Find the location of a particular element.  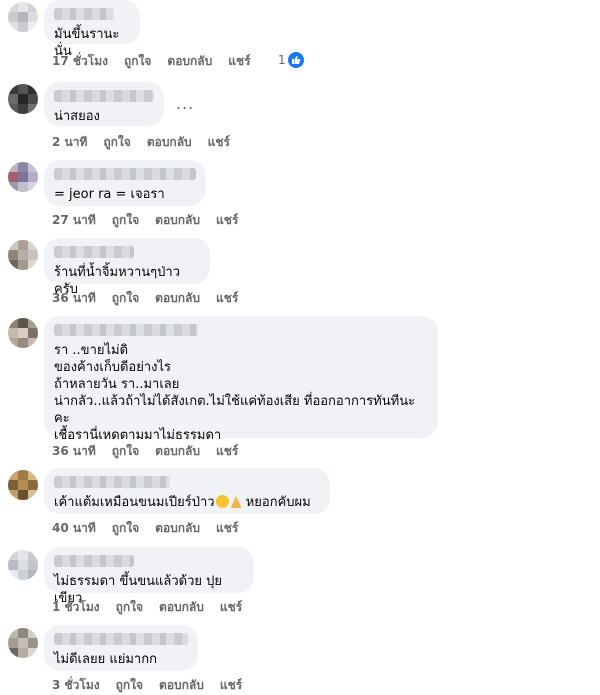

comment-text: น่าสยอง is located at coordinates (77, 116).